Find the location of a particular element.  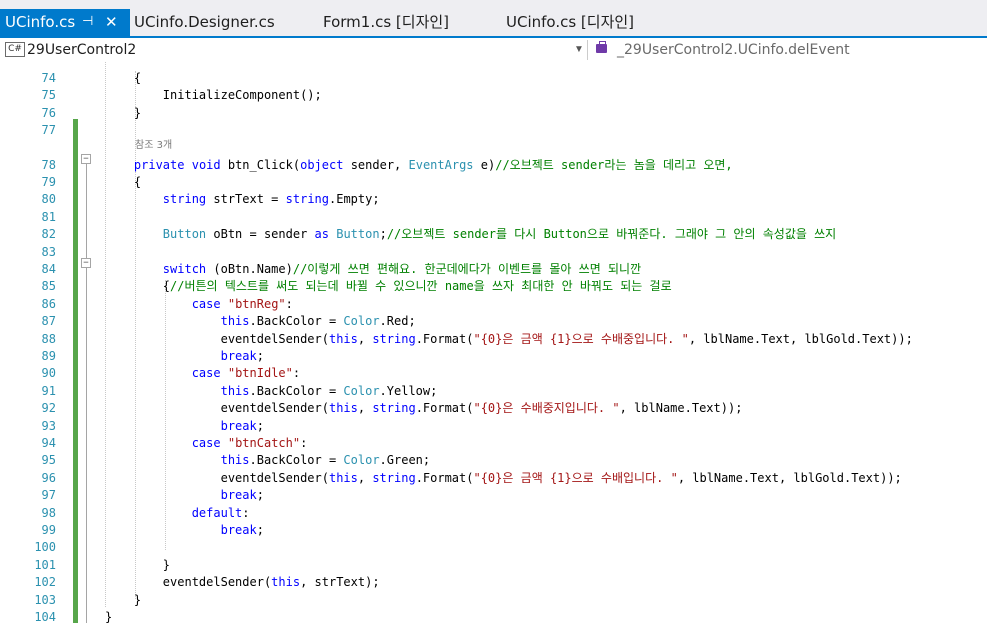

code-line: InitializeComponent(); is located at coordinates (213, 95).